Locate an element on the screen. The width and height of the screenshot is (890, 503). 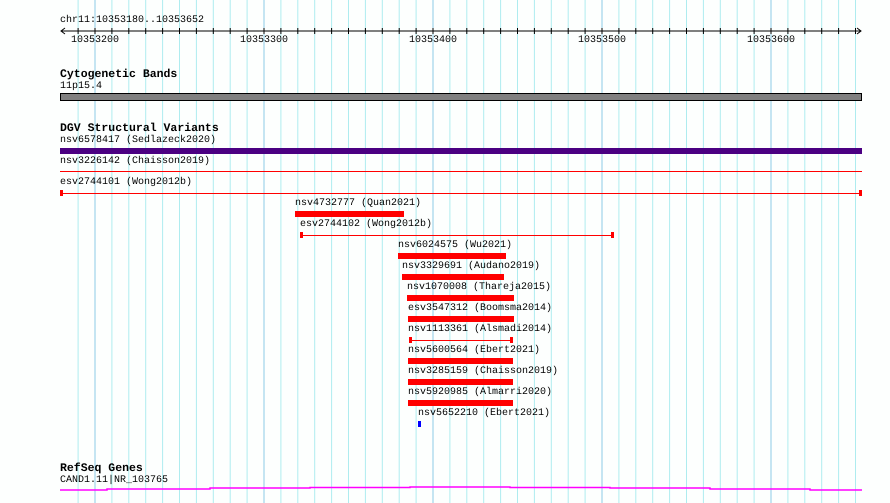
location-label: chr11:10353180..10353652 is located at coordinates (133, 21).